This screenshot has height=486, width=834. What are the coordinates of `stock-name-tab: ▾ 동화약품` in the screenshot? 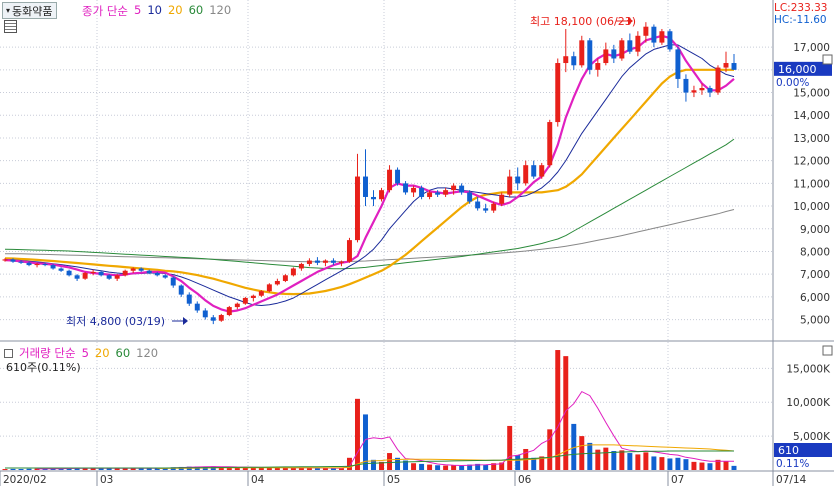 It's located at (29, 10).